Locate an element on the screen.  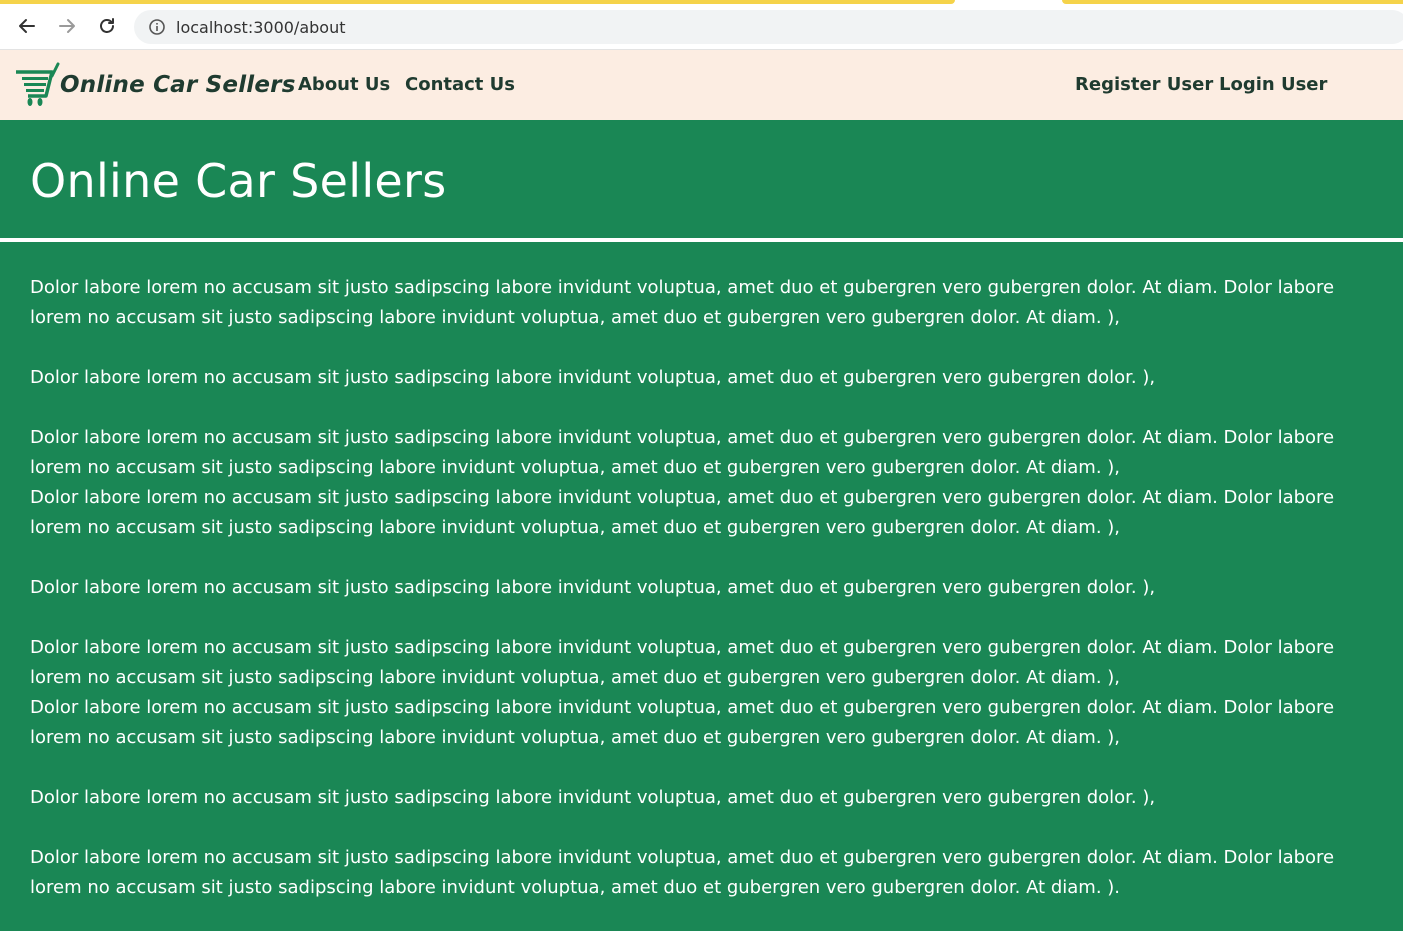
nav-link-register: Register User is located at coordinates (1144, 84).